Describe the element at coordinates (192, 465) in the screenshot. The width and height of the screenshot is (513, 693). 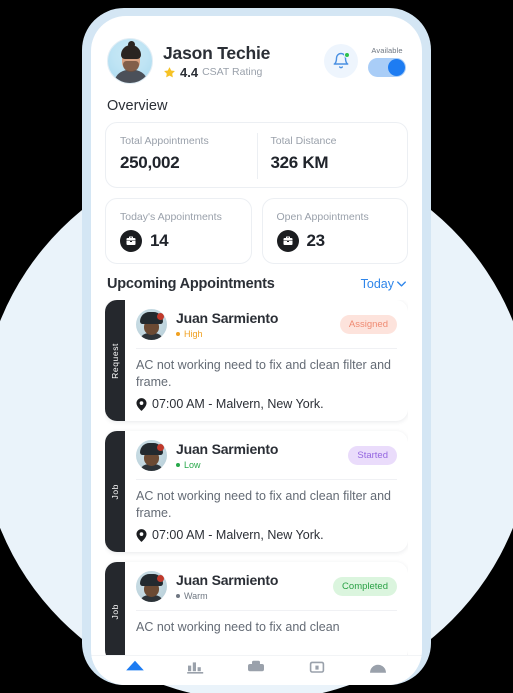
I see `priority-label: Low` at that location.